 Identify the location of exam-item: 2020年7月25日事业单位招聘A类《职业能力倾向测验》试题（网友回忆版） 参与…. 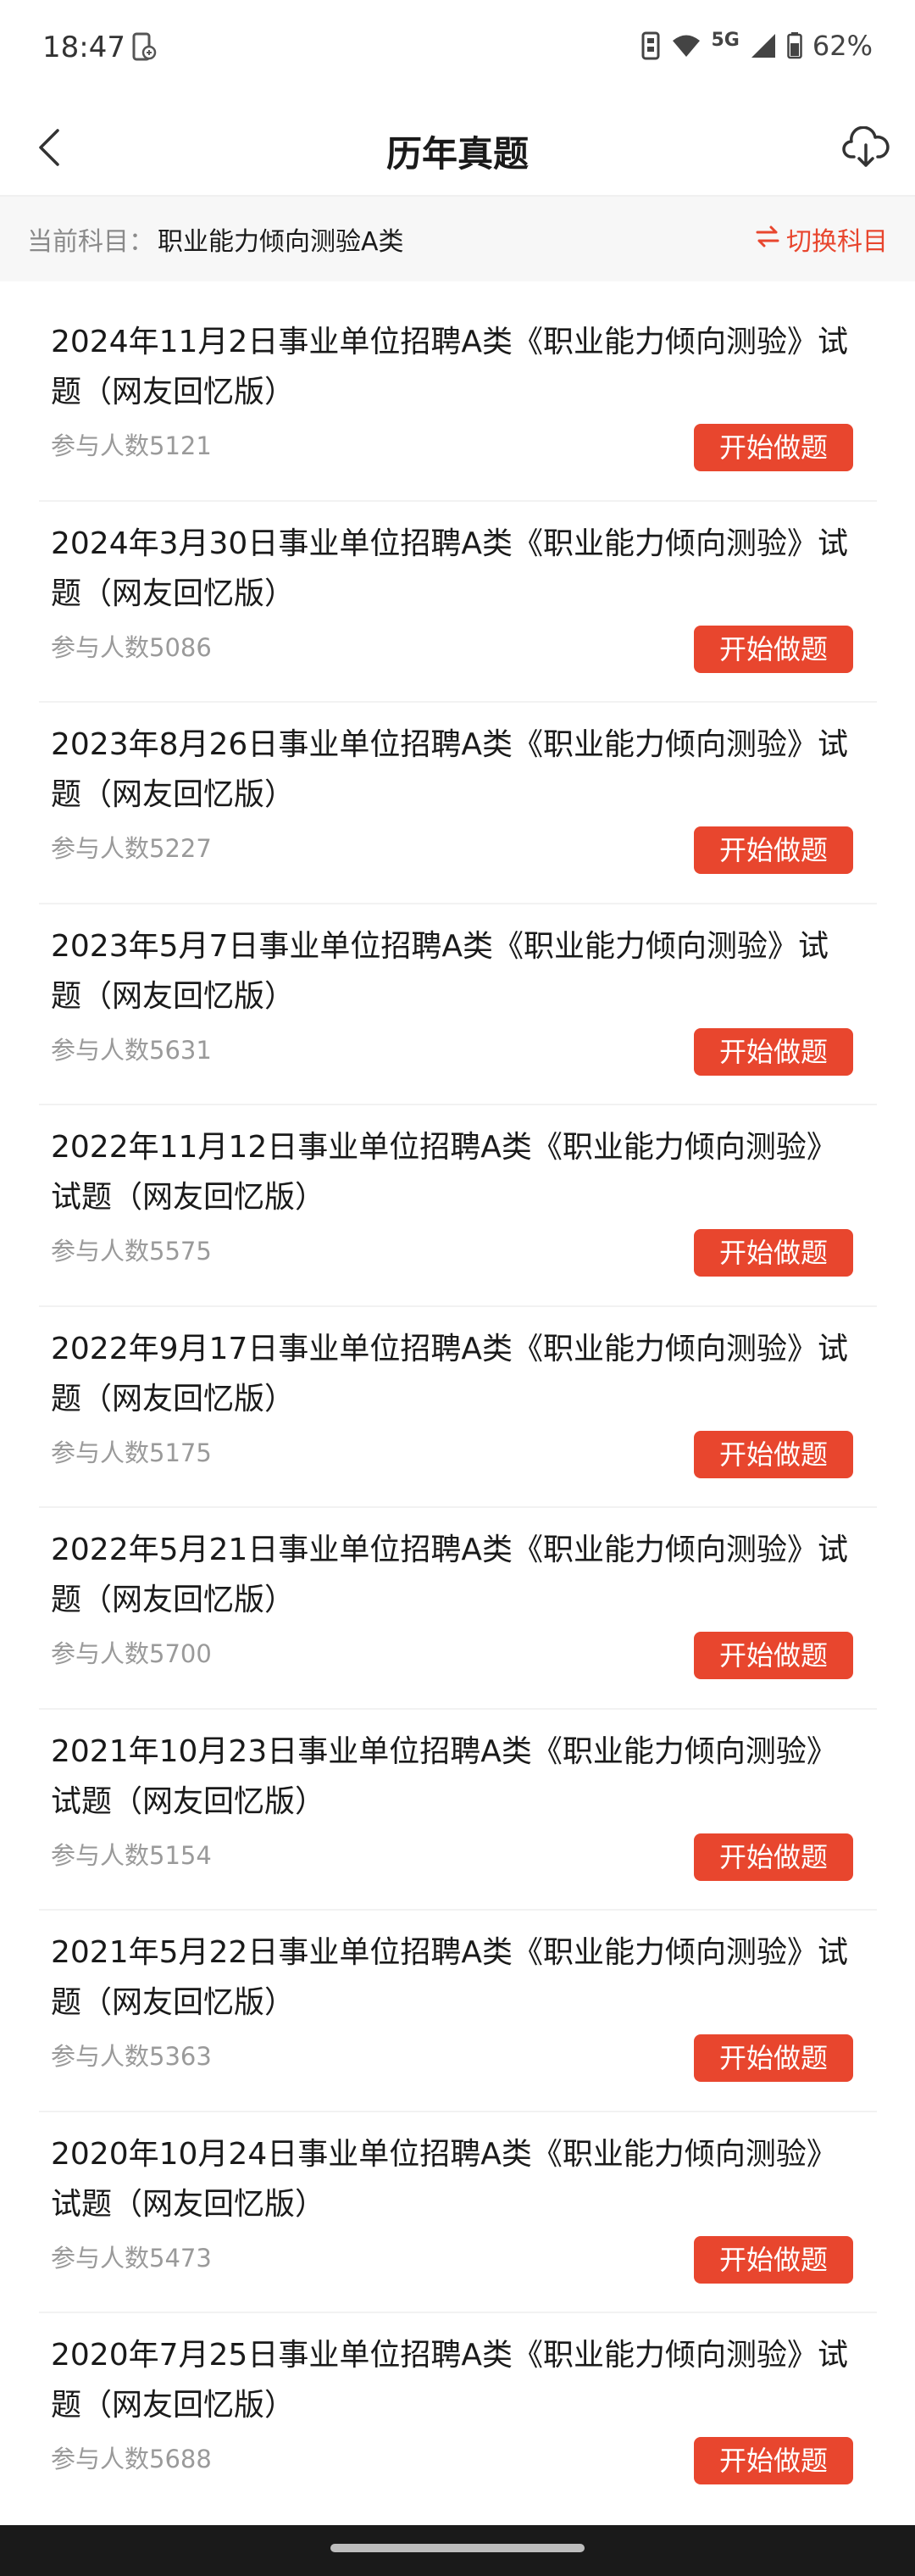
(458, 2414).